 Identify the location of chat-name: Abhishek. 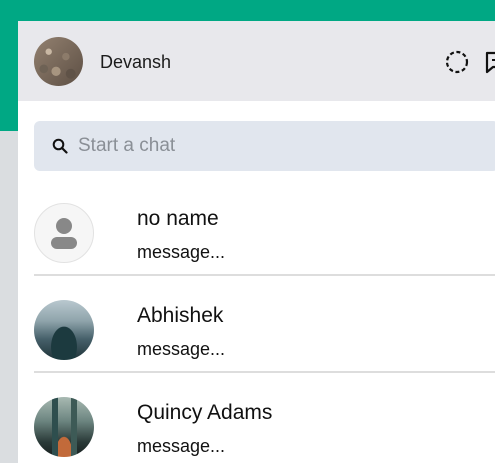
(180, 315).